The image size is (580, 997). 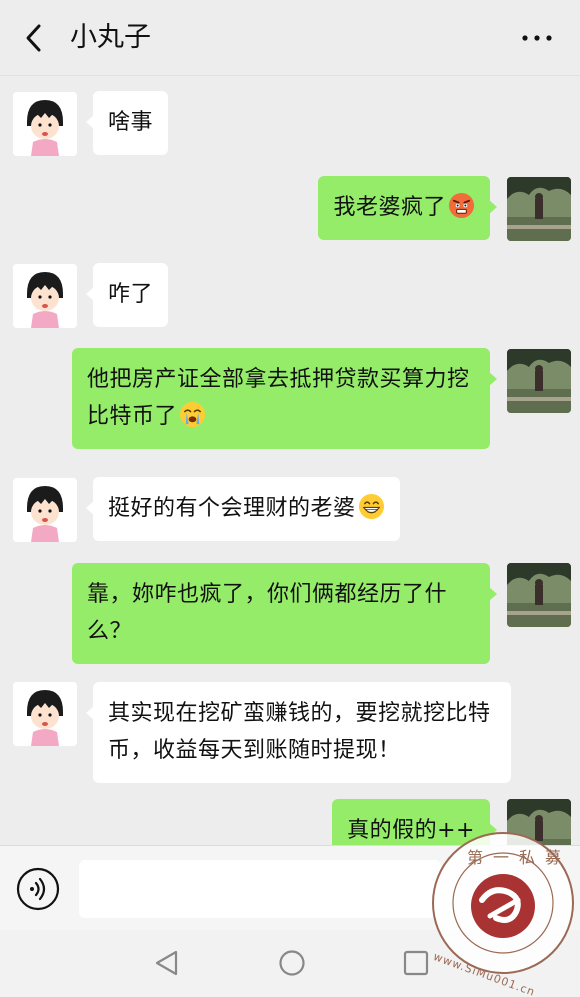 What do you see at coordinates (519, 857) in the screenshot?
I see `watermark-title: 第一私募` at bounding box center [519, 857].